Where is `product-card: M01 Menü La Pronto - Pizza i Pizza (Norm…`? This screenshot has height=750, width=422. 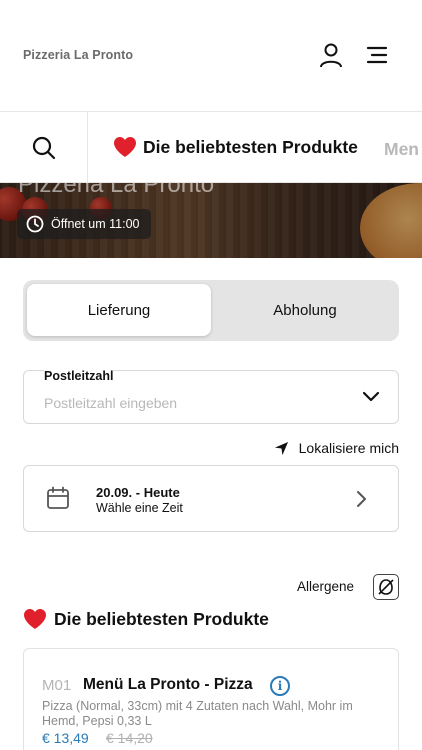
product-card: M01 Menü La Pronto - Pizza i Pizza (Norm… is located at coordinates (211, 699).